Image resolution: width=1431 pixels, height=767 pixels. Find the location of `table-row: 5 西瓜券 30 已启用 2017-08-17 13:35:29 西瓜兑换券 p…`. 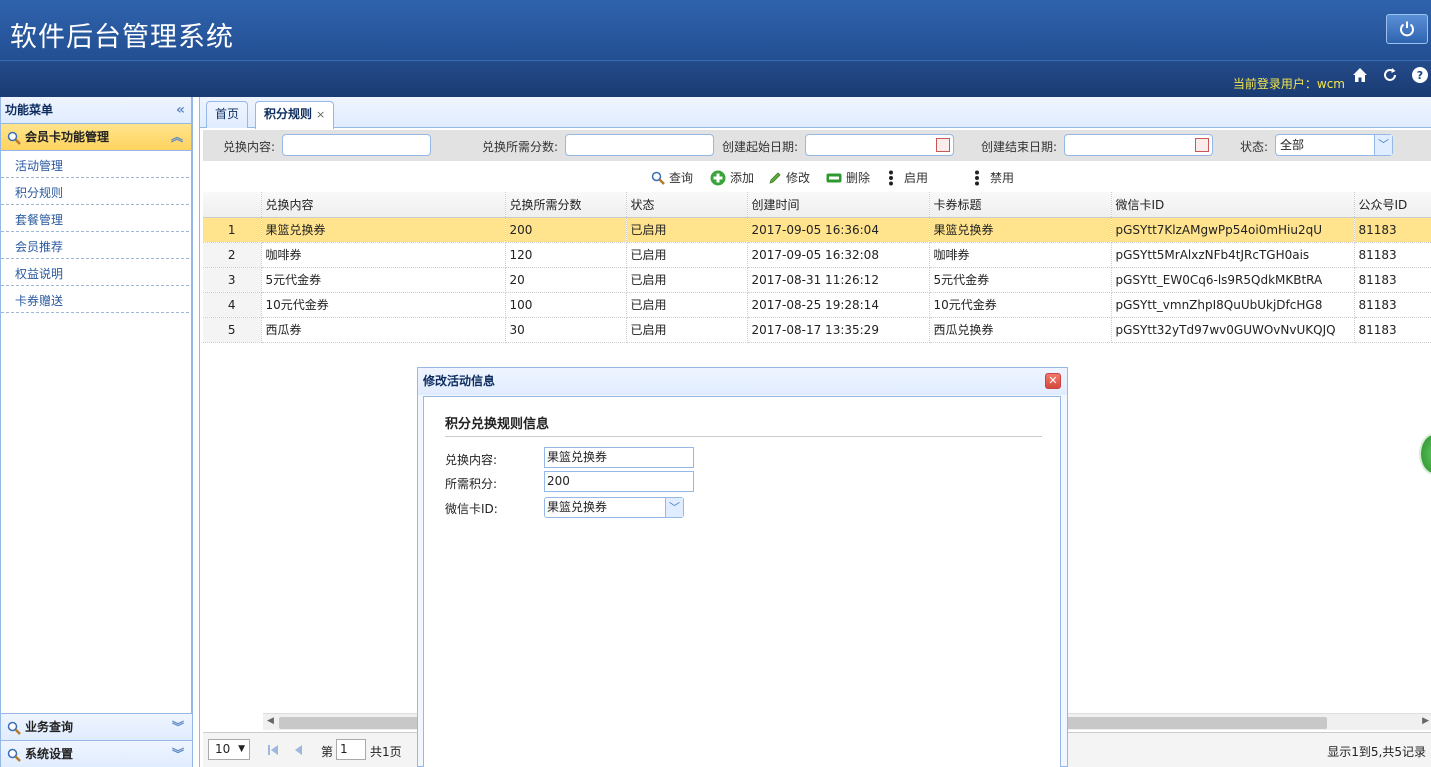

table-row: 5 西瓜券 30 已启用 2017-08-17 13:35:29 西瓜兑换券 p… is located at coordinates (817, 330).